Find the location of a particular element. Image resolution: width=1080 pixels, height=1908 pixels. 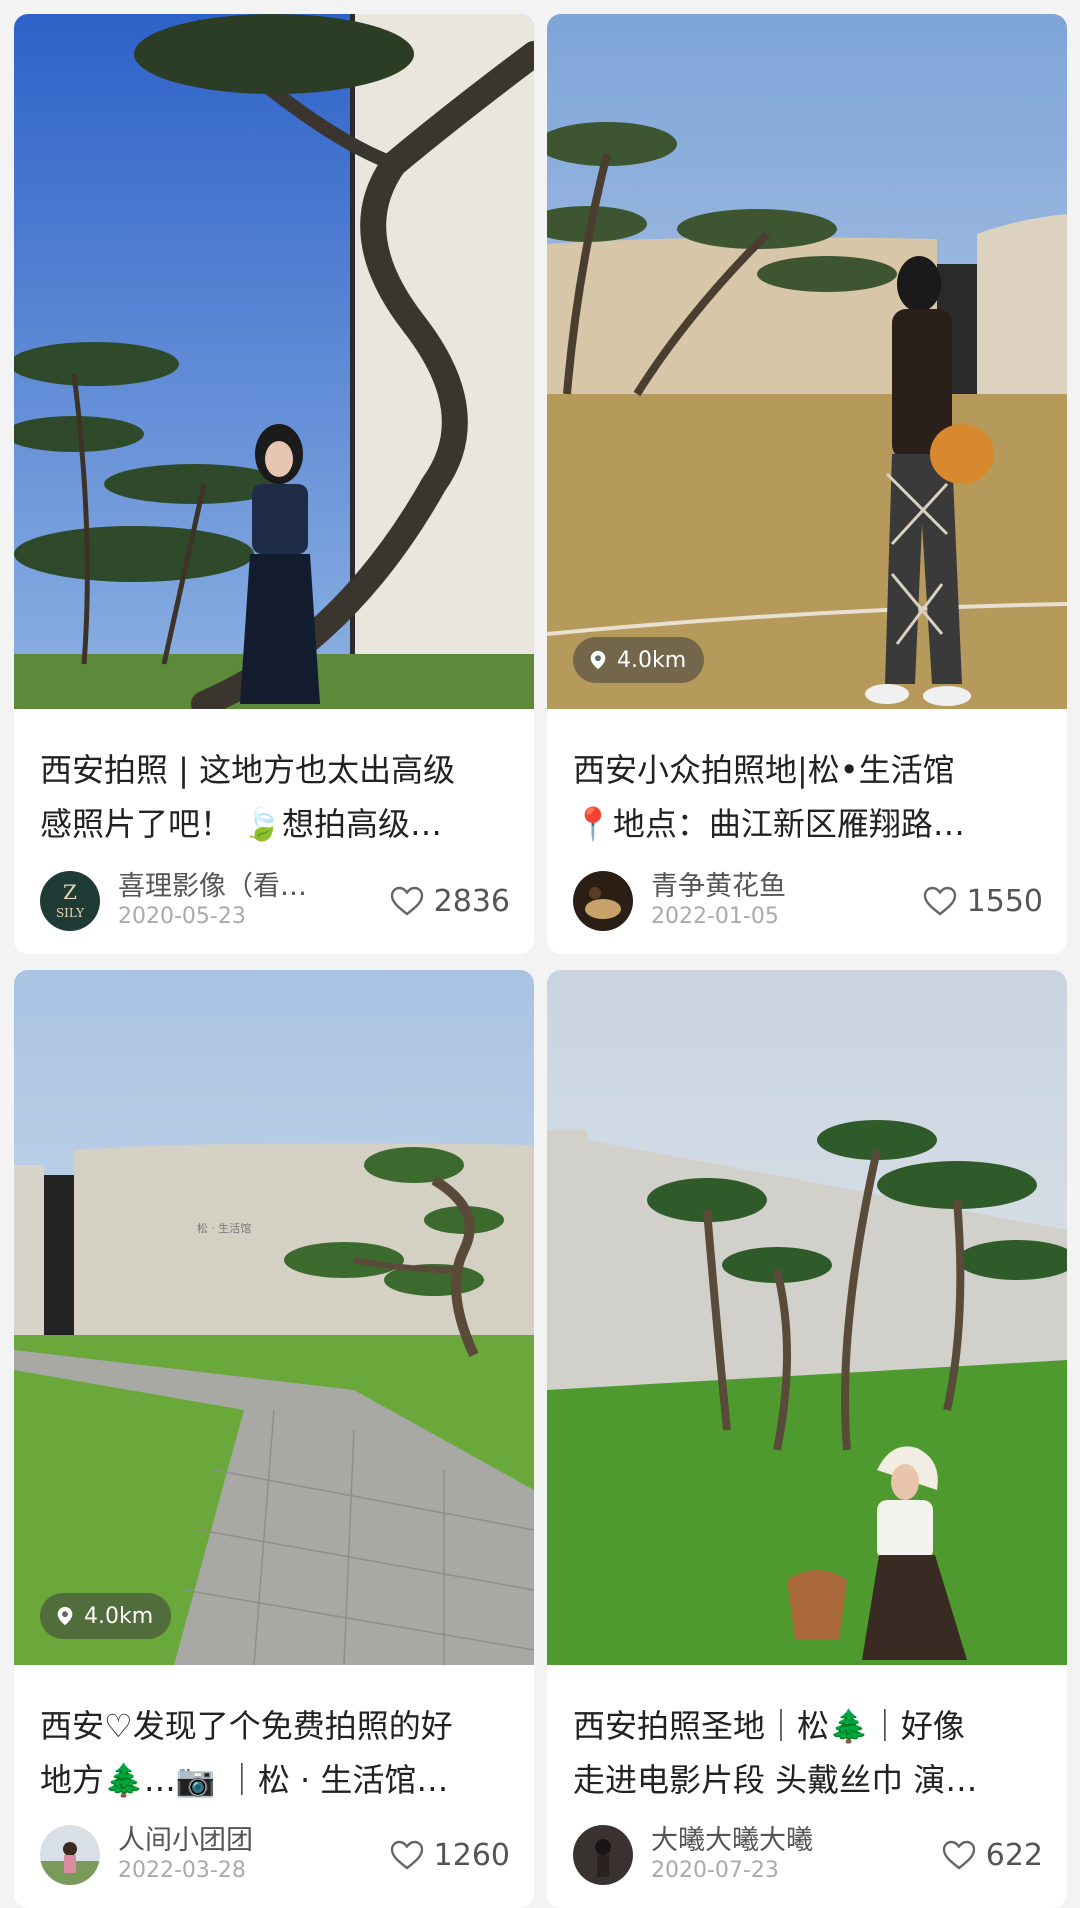

note-title-line: 西安拍照 | 这地方也太出高级 is located at coordinates (248, 770).